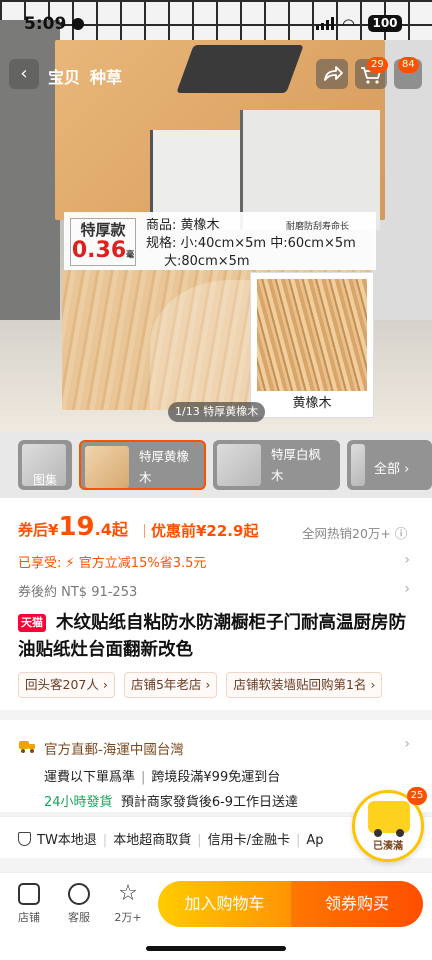  I want to click on spec-line-2: 大:80cm×5m, so click(207, 261).